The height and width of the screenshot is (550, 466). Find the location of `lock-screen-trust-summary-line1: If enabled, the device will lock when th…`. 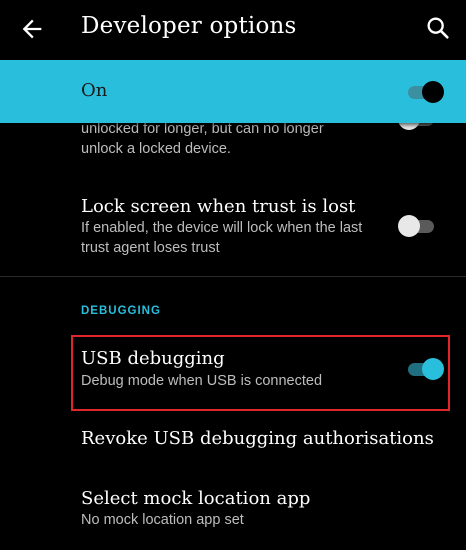

lock-screen-trust-summary-line1: If enabled, the device will lock when th… is located at coordinates (222, 228).